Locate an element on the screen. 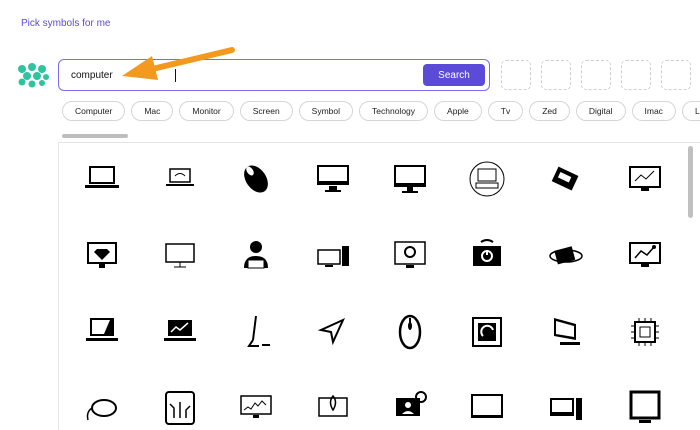  tag-screen: Screen is located at coordinates (266, 111).